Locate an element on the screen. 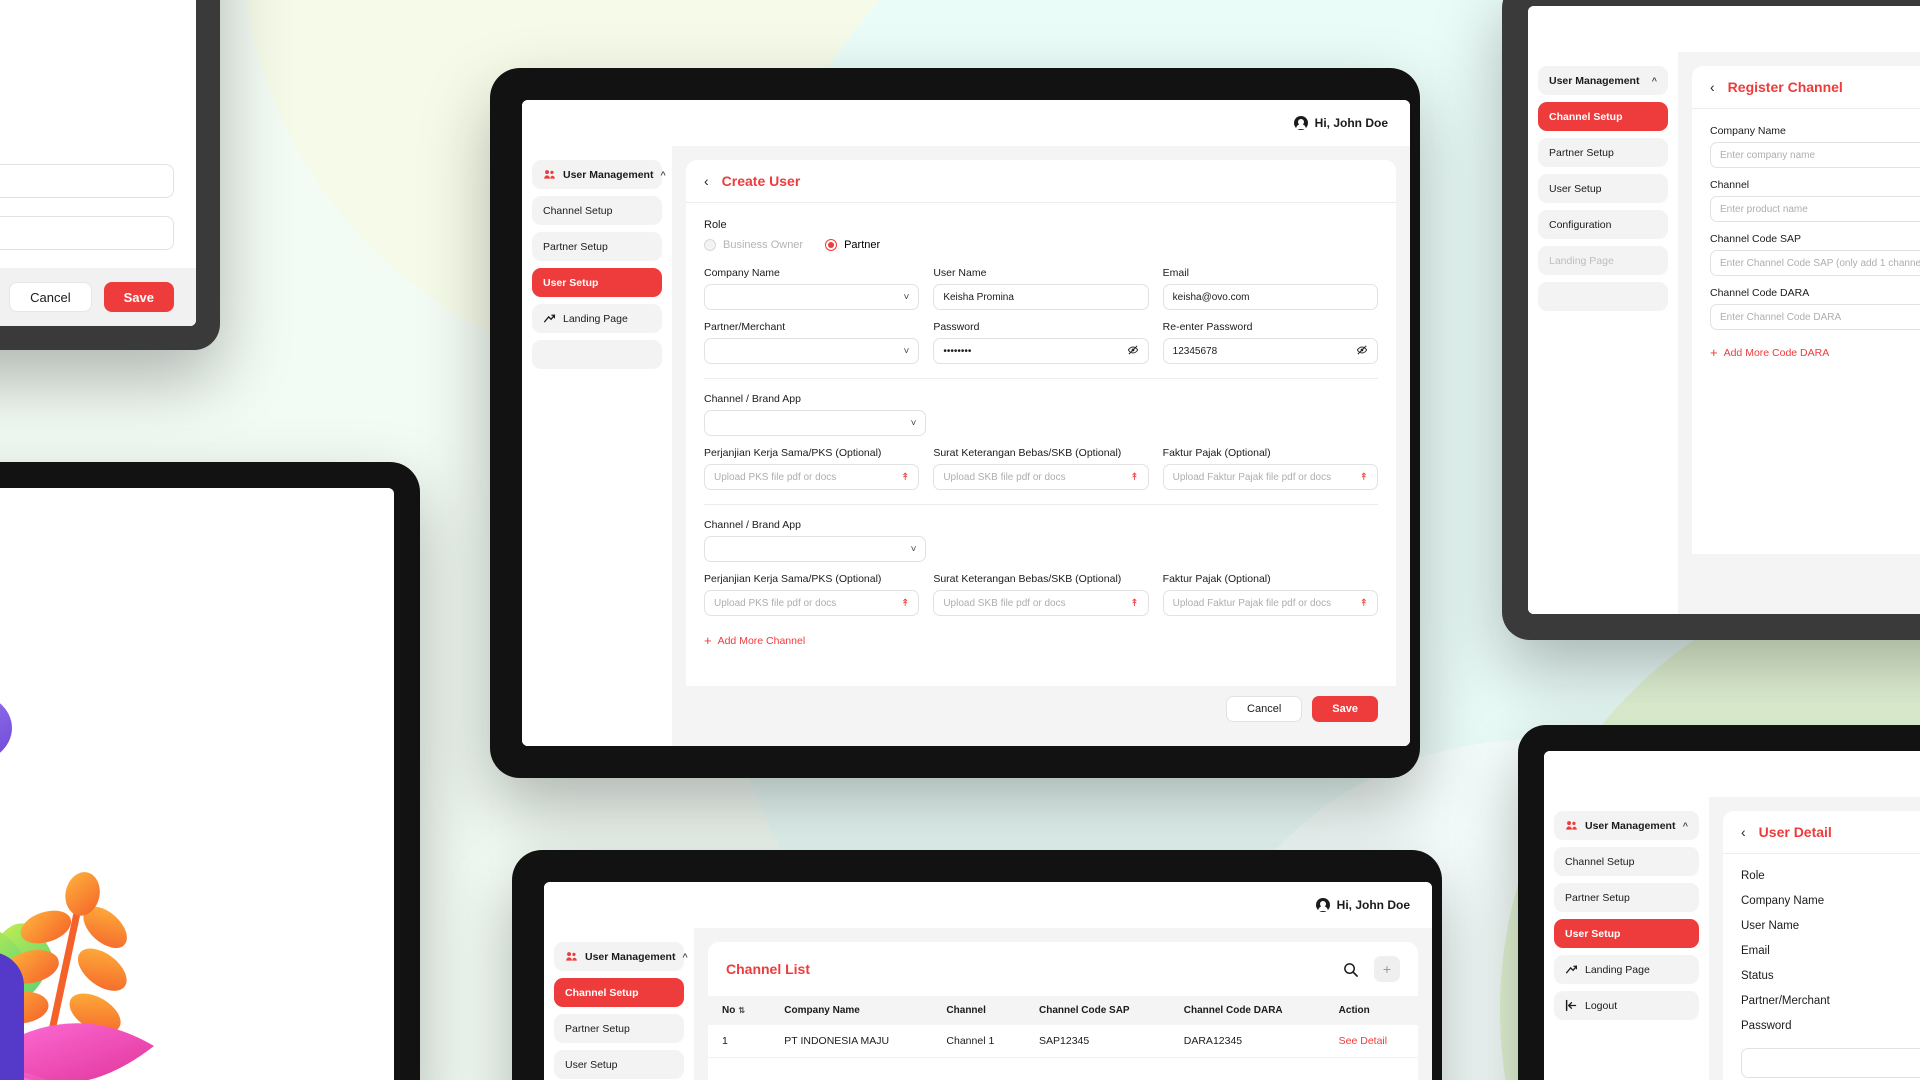  field-value: 12345678 is located at coordinates (1195, 351).